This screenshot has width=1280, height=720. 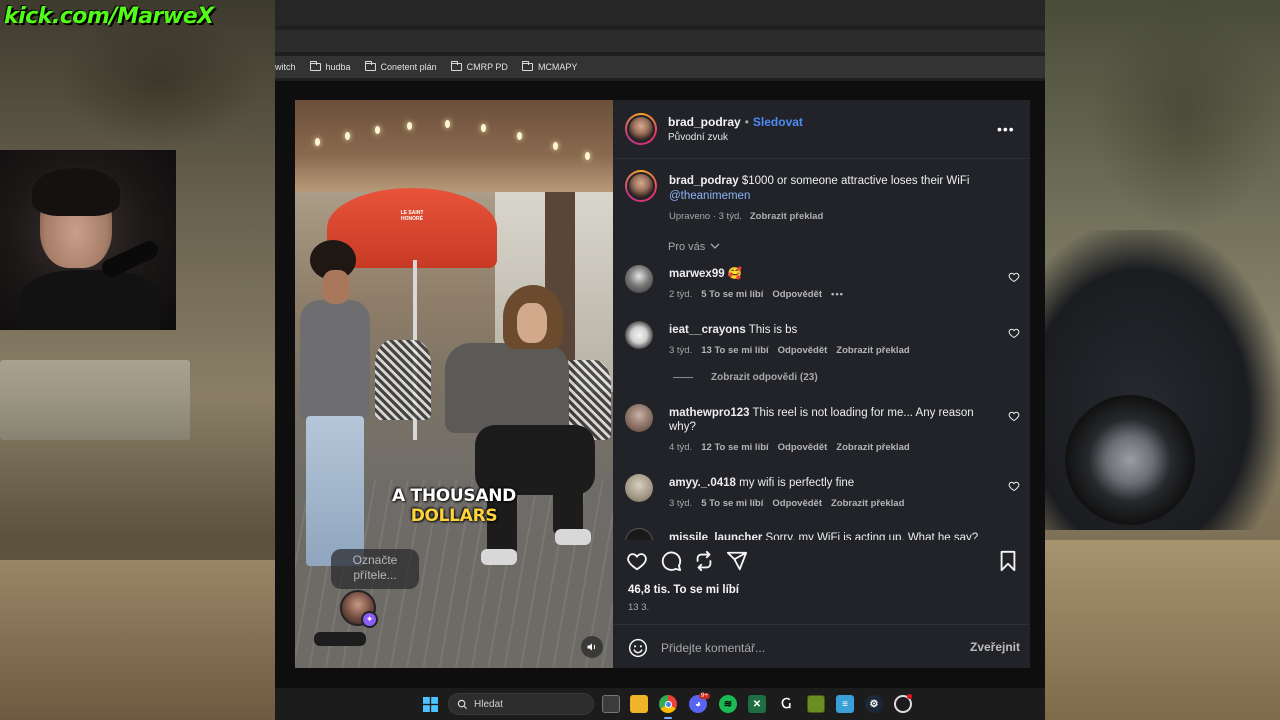 I want to click on bookmarks-bar: witch hudba Conetent plán CMRP PD MCMAPY, so click(x=660, y=67).